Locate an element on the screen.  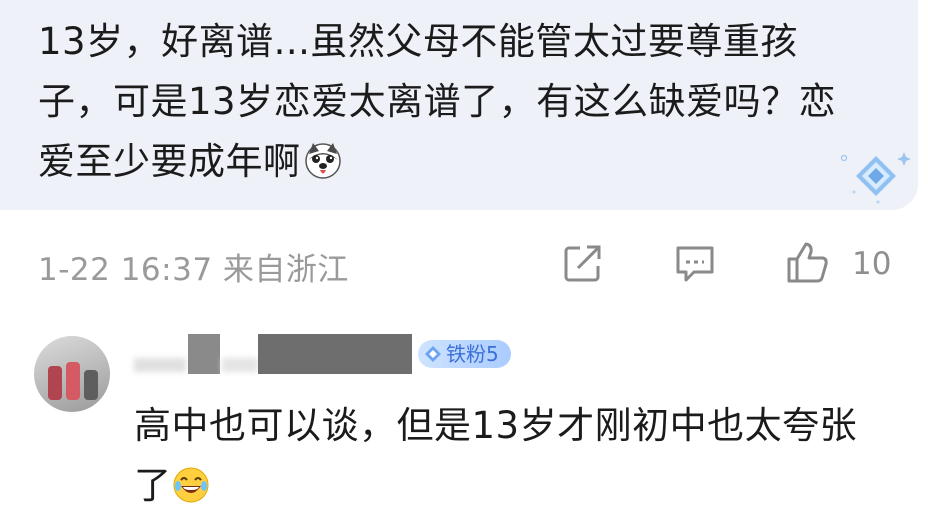
diamond-badge-icon is located at coordinates (875, 178).